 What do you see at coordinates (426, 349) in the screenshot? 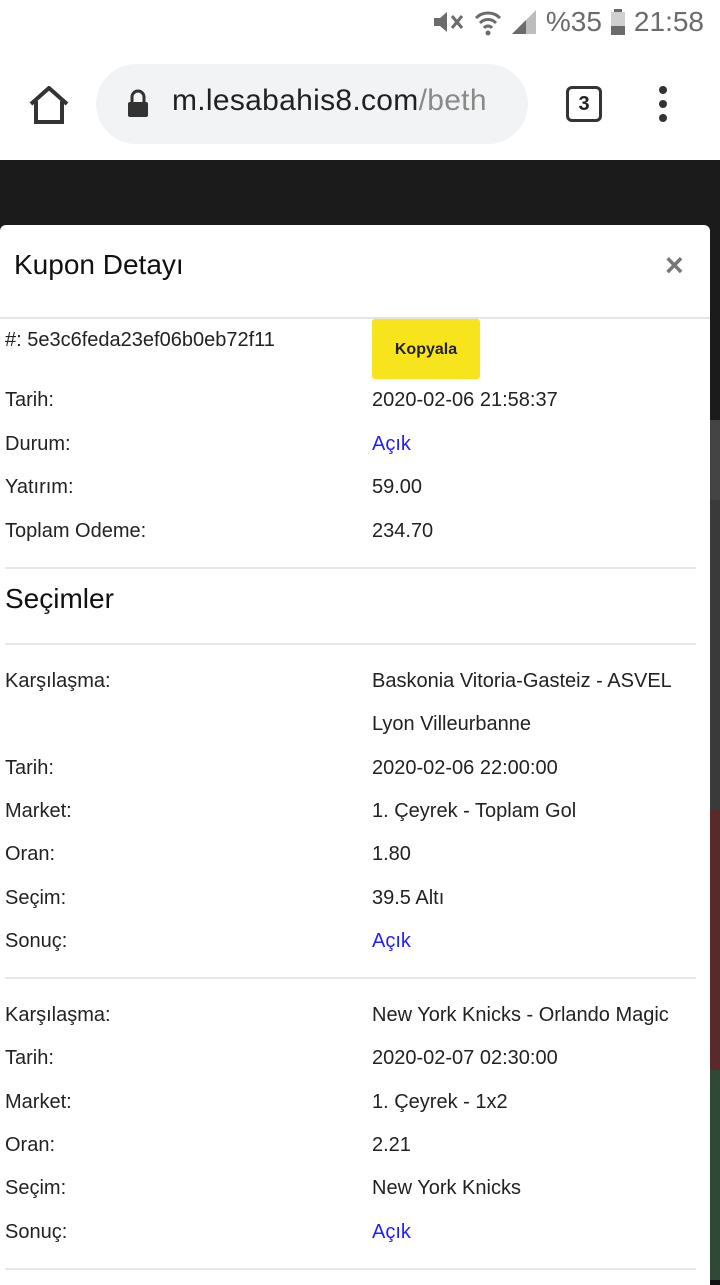
I see `copy-button: Kopyala` at bounding box center [426, 349].